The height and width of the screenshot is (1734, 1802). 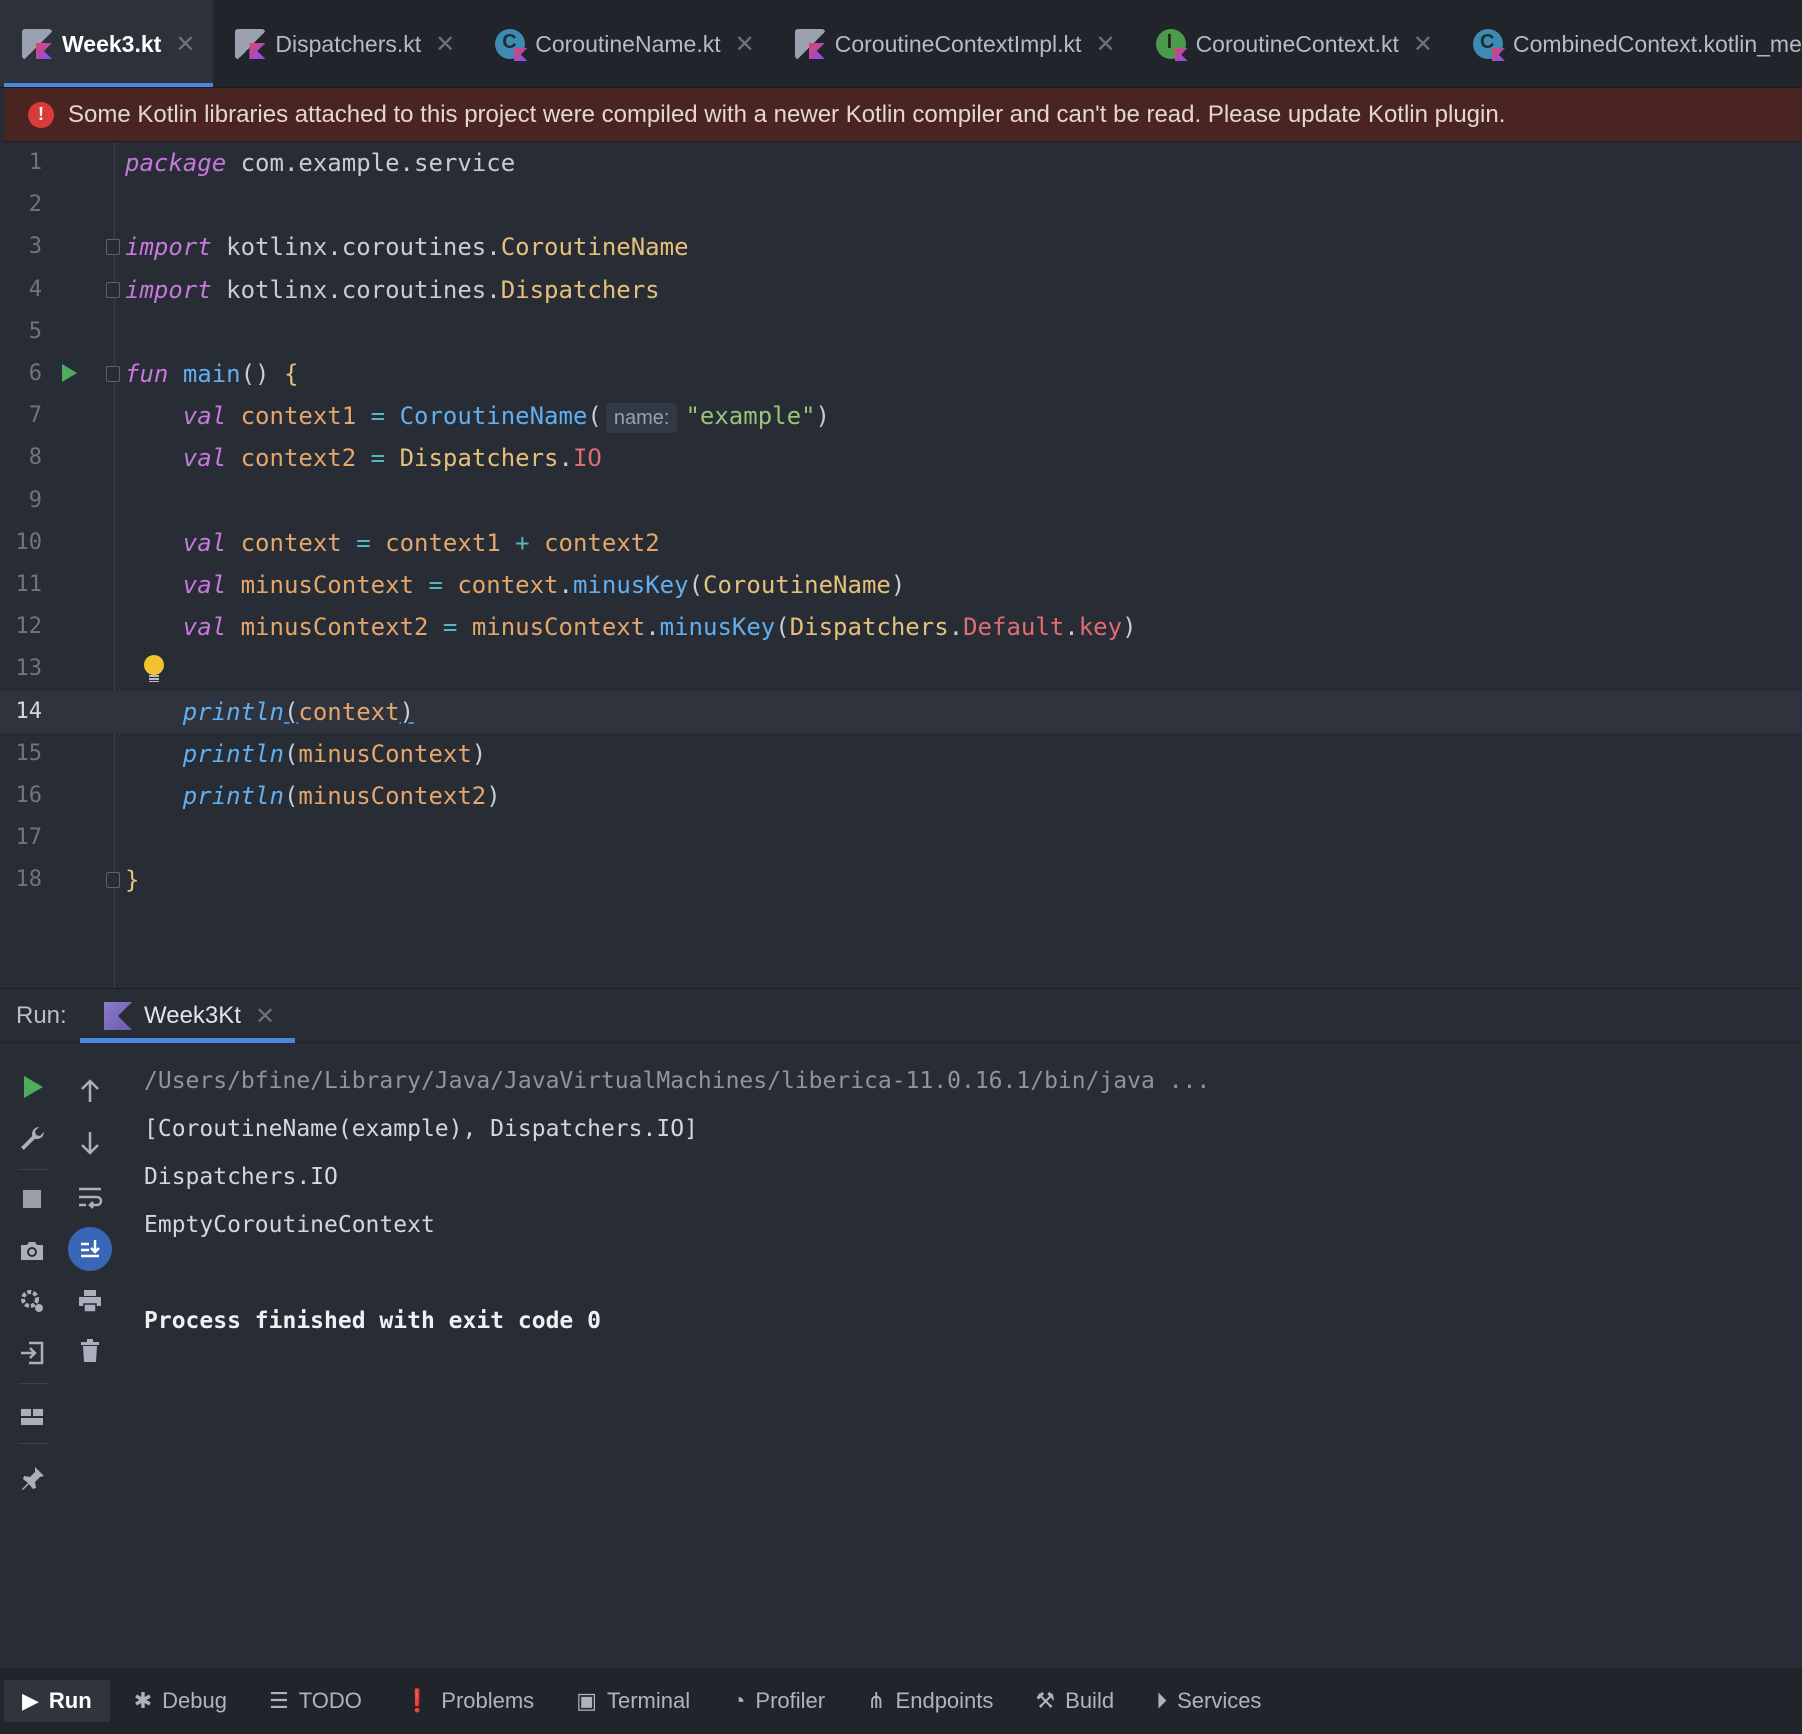 I want to click on code-text: println(context), so click(x=269, y=712).